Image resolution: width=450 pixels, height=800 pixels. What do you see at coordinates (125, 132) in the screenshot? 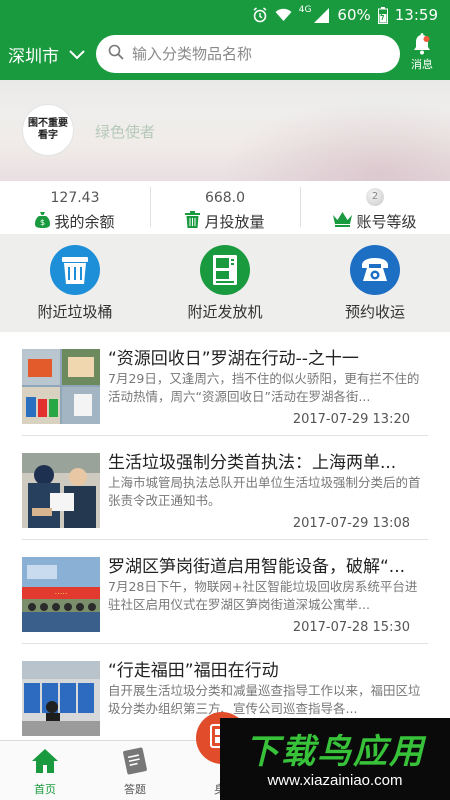
I see `user-nickname: 绿色使者` at bounding box center [125, 132].